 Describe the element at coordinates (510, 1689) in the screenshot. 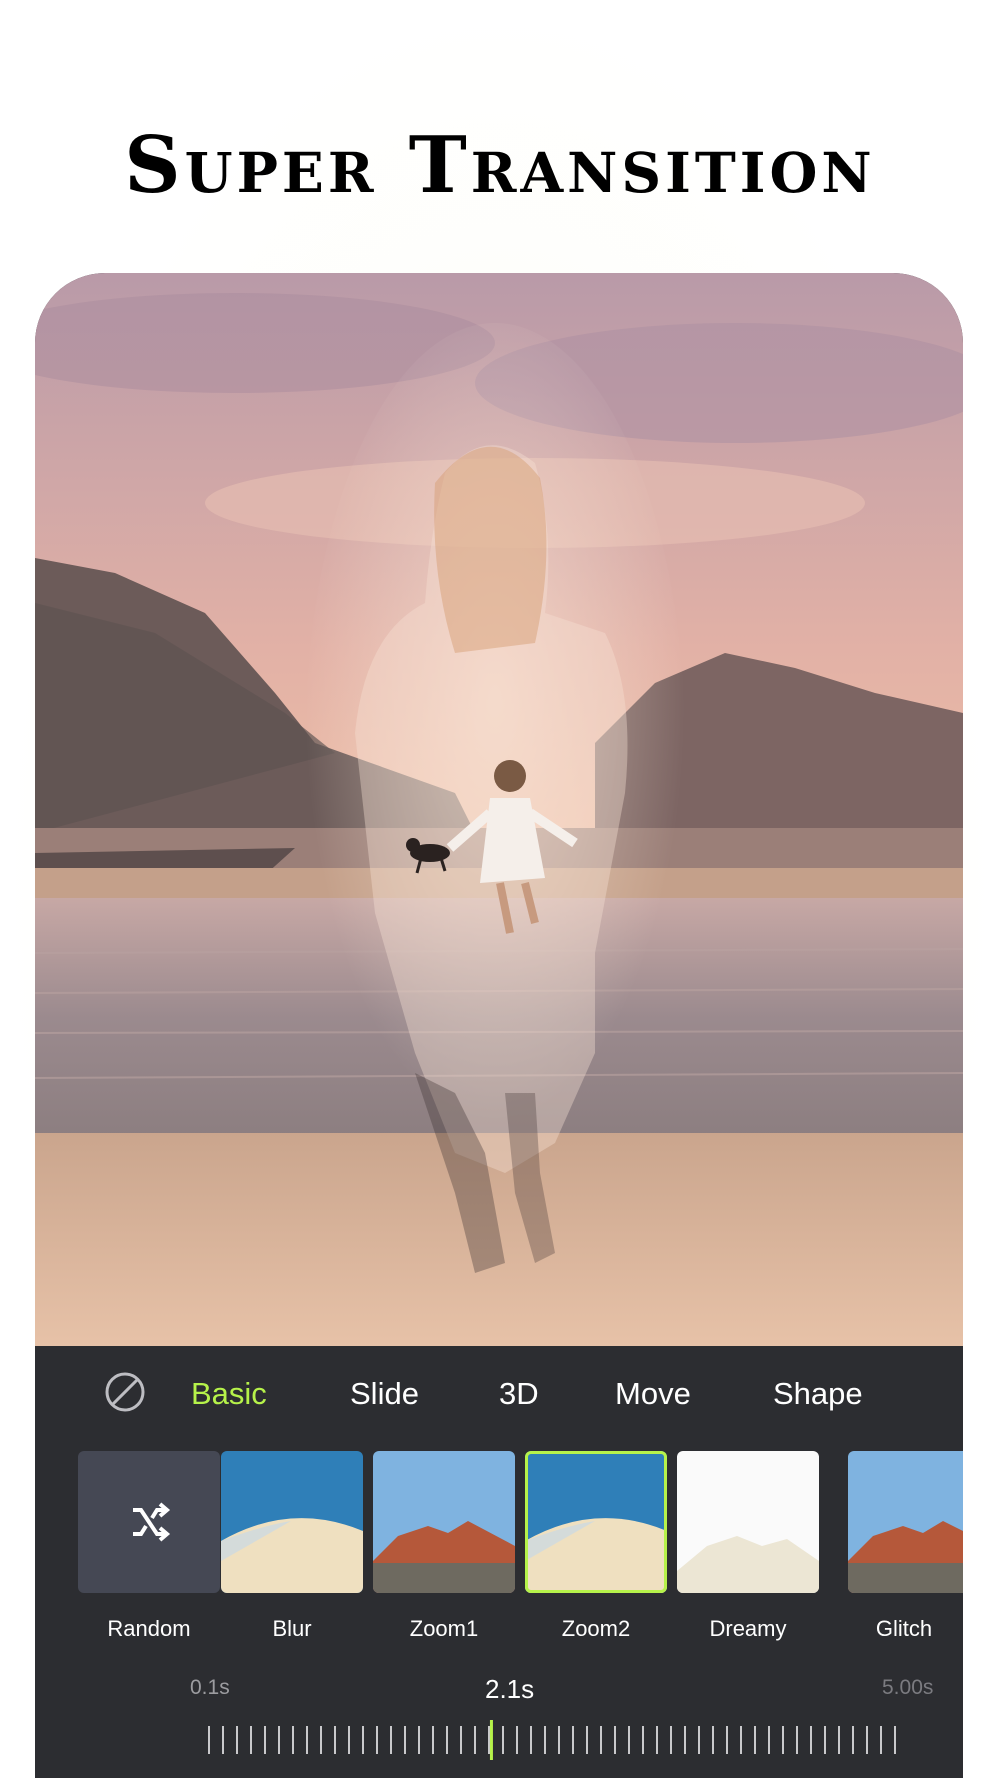

I see `duration-current-label: 2.1s` at that location.